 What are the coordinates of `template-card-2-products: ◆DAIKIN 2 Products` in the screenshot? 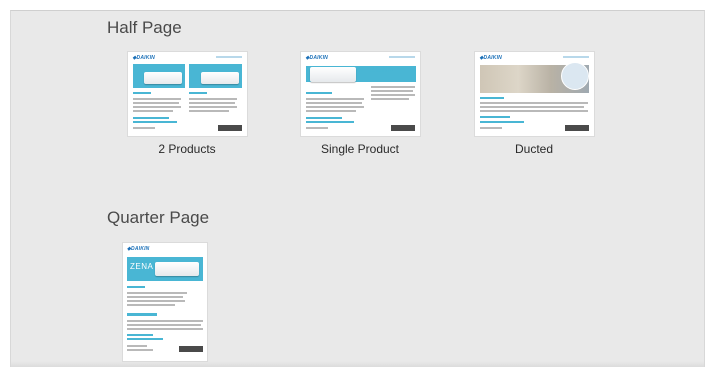 It's located at (187, 104).